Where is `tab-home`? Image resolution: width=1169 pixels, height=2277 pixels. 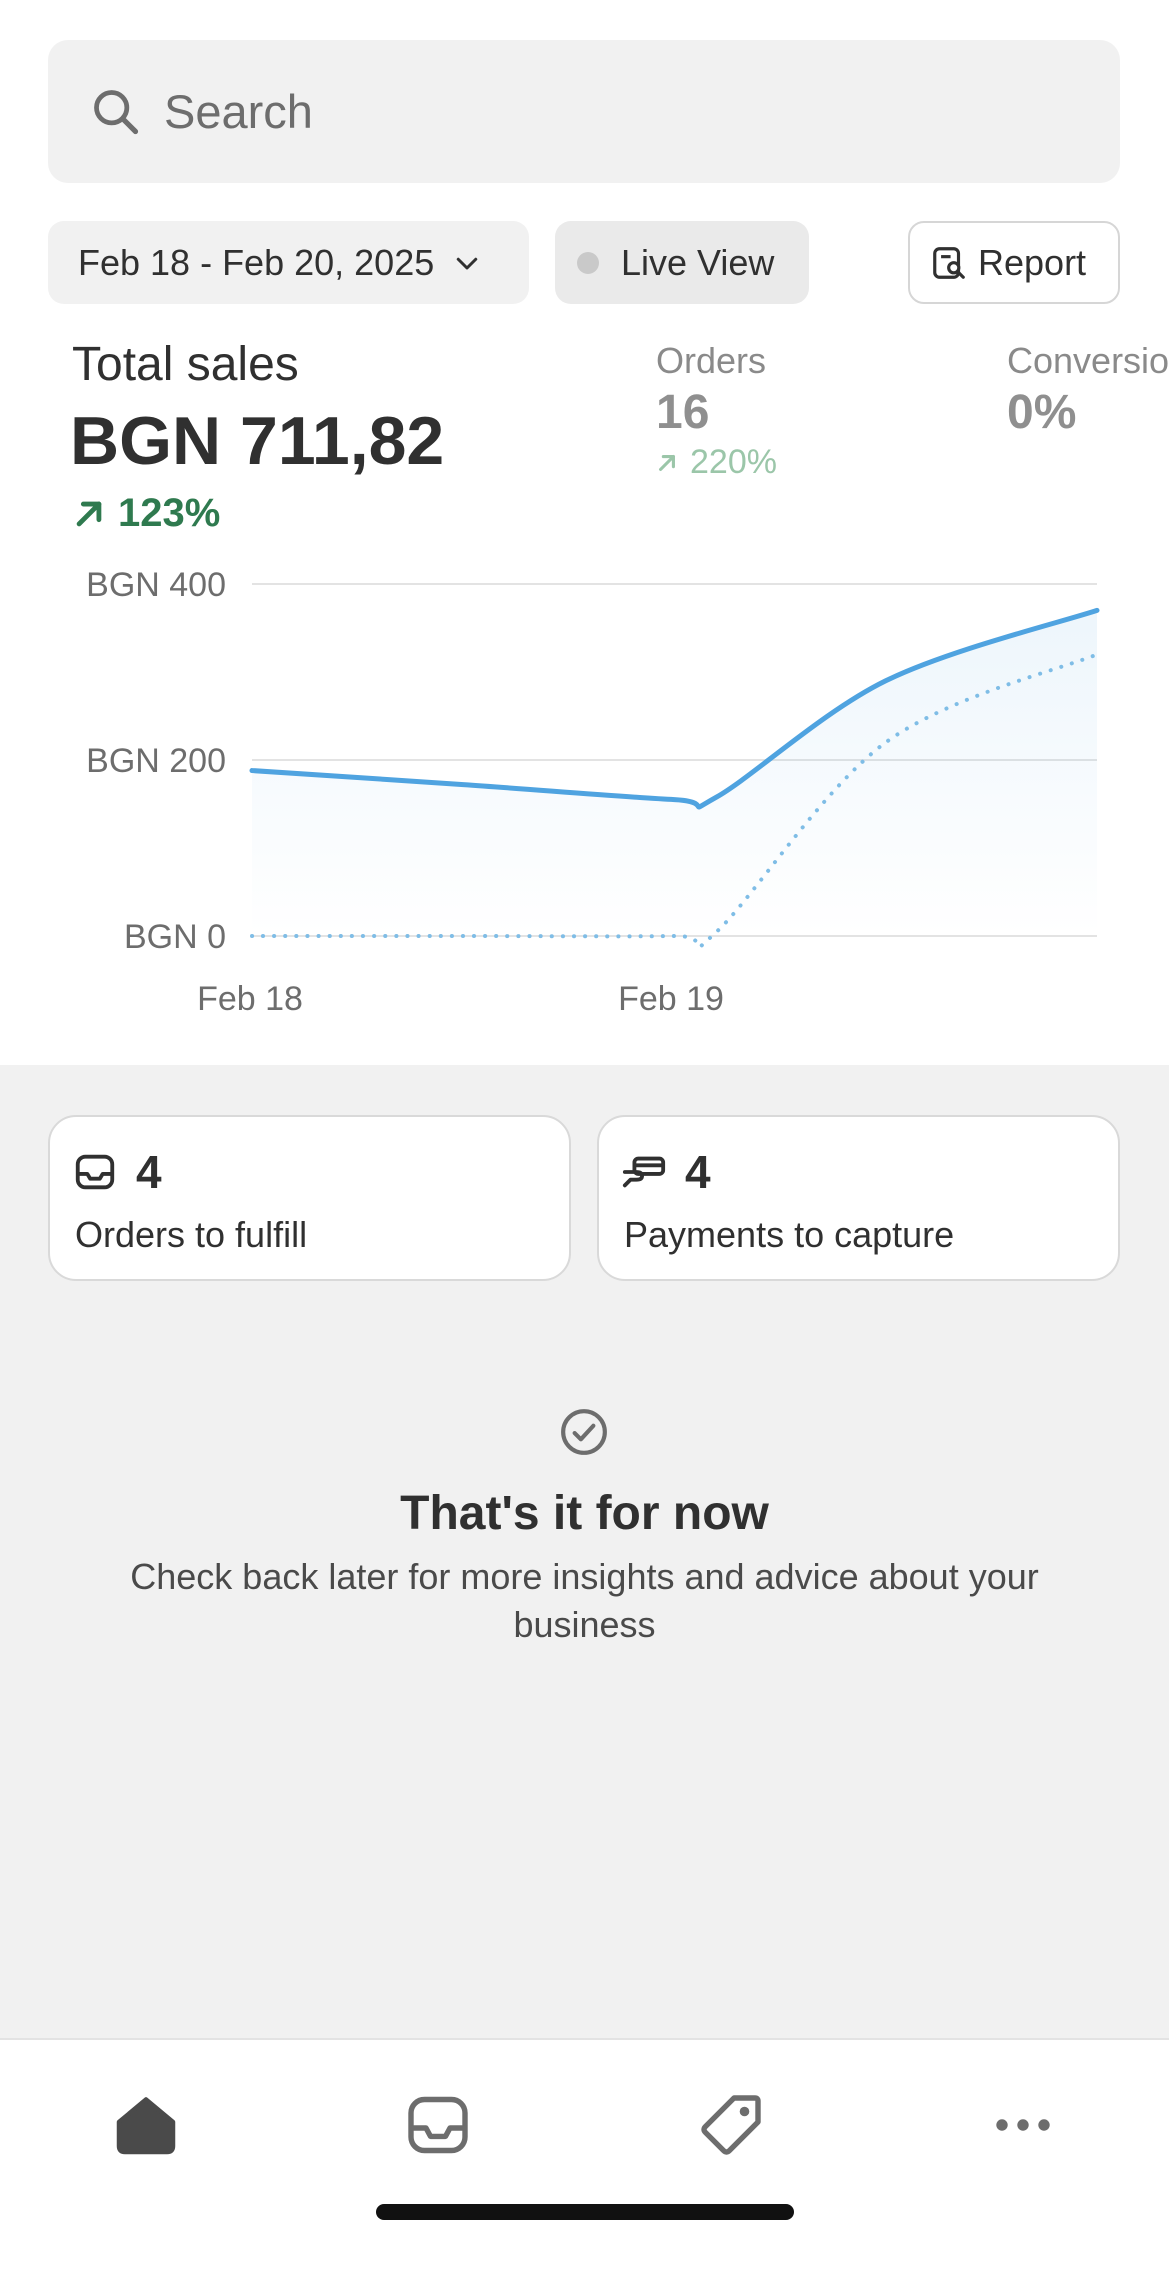 tab-home is located at coordinates (146, 2125).